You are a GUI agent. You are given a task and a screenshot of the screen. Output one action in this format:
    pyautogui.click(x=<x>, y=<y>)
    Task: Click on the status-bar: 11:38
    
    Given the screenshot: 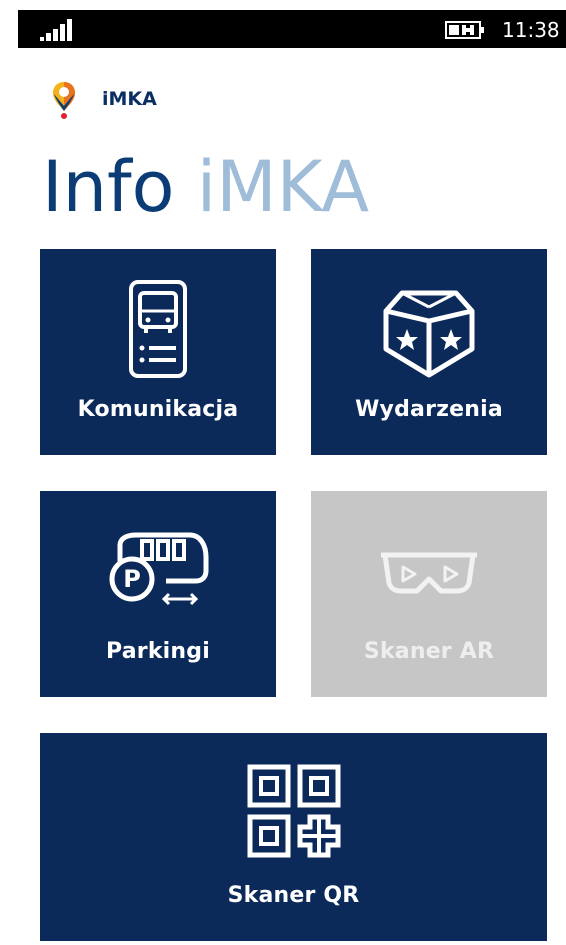 What is the action you would take?
    pyautogui.click(x=292, y=29)
    